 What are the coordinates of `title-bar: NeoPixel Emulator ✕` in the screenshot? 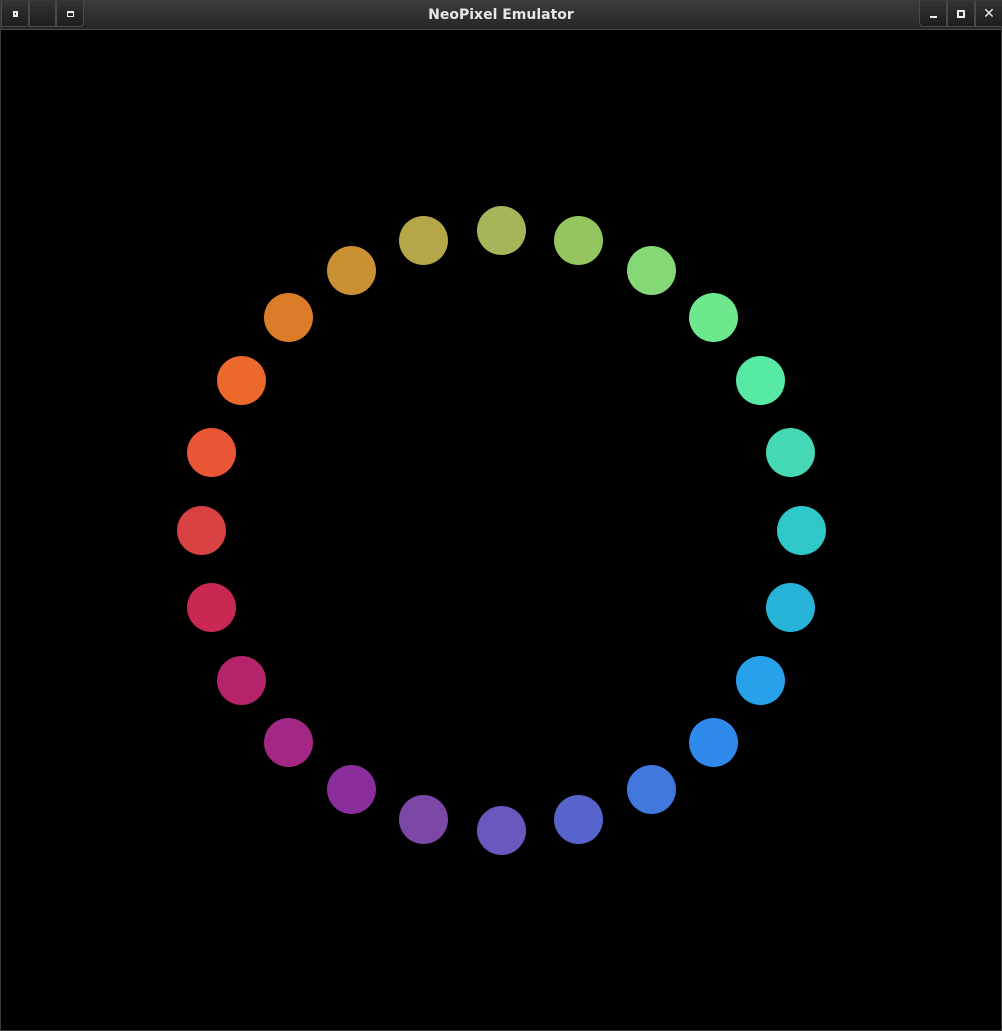 It's located at (501, 15).